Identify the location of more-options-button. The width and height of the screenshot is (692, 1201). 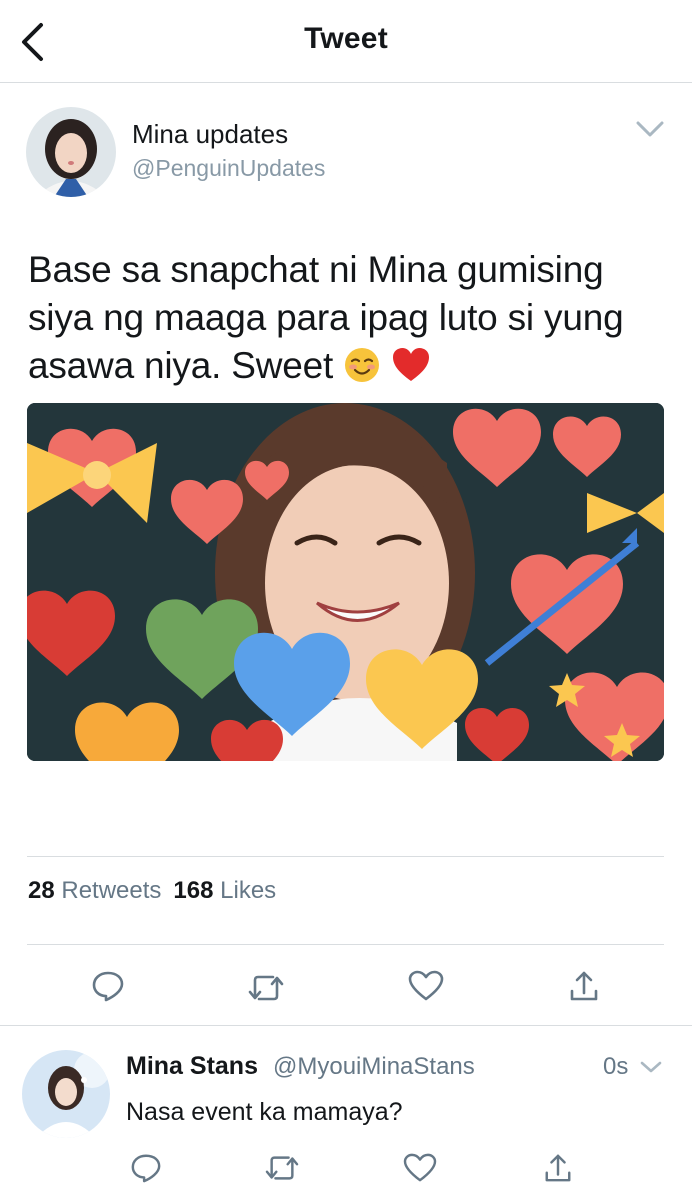
(650, 129).